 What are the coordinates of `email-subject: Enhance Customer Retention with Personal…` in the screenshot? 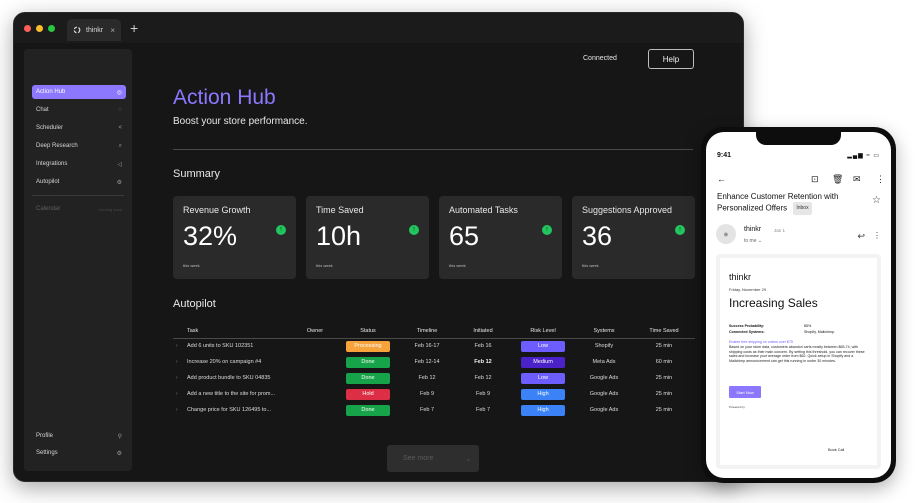 It's located at (787, 203).